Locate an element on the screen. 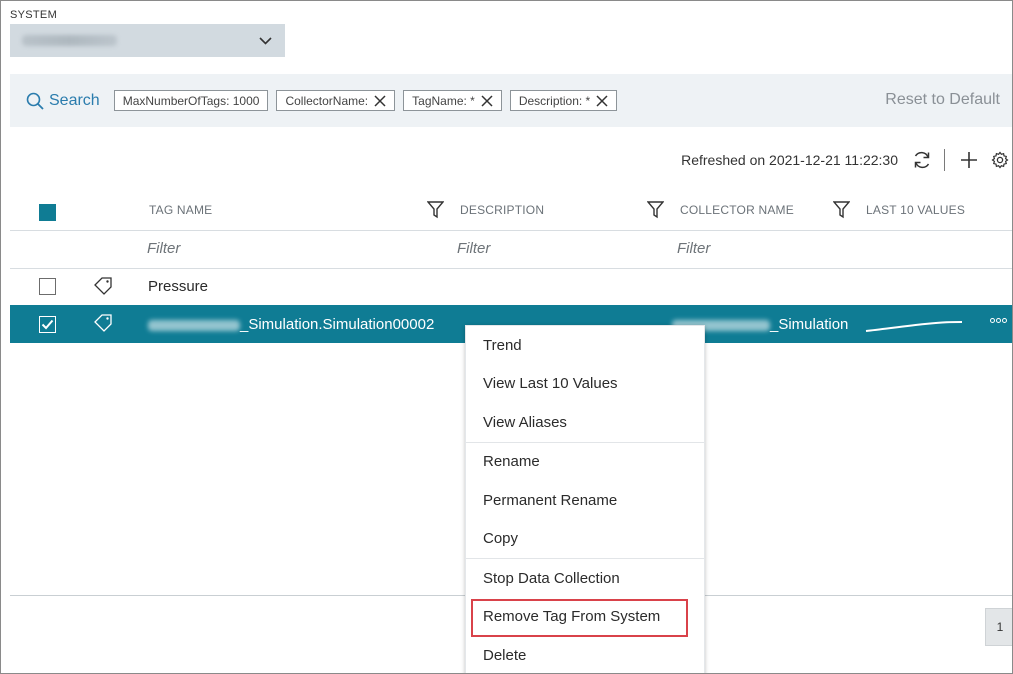 This screenshot has height=674, width=1013. system-label: SYSTEM is located at coordinates (34, 15).